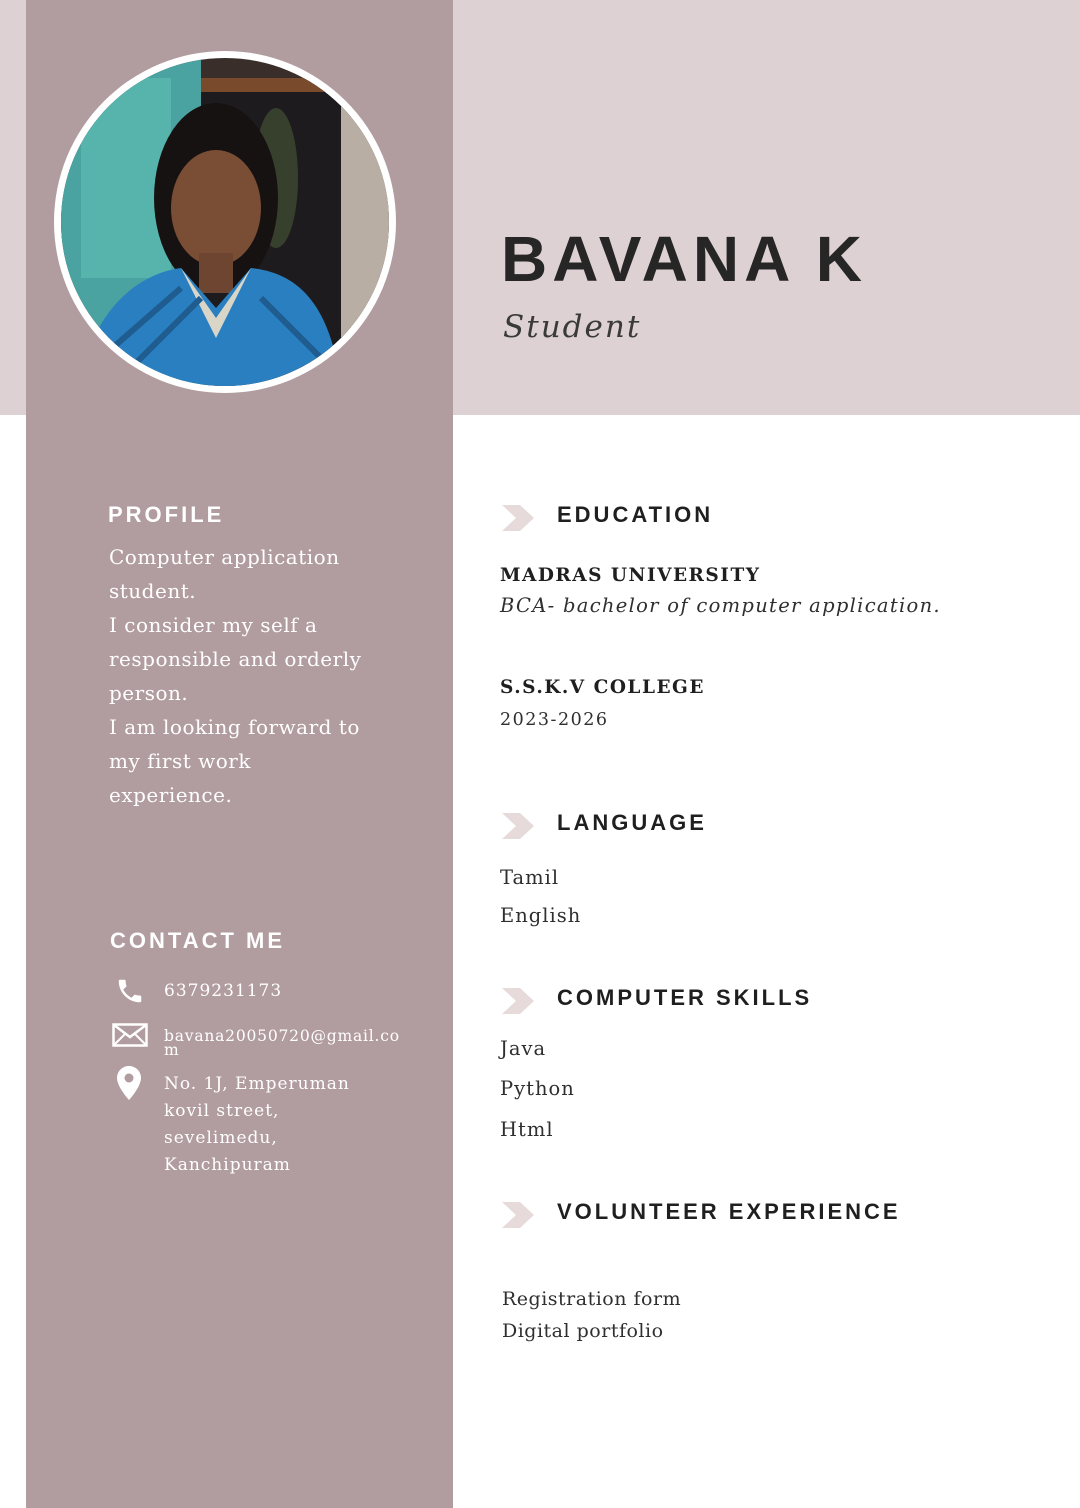  Describe the element at coordinates (222, 1111) in the screenshot. I see `address-line: kovil street,` at that location.